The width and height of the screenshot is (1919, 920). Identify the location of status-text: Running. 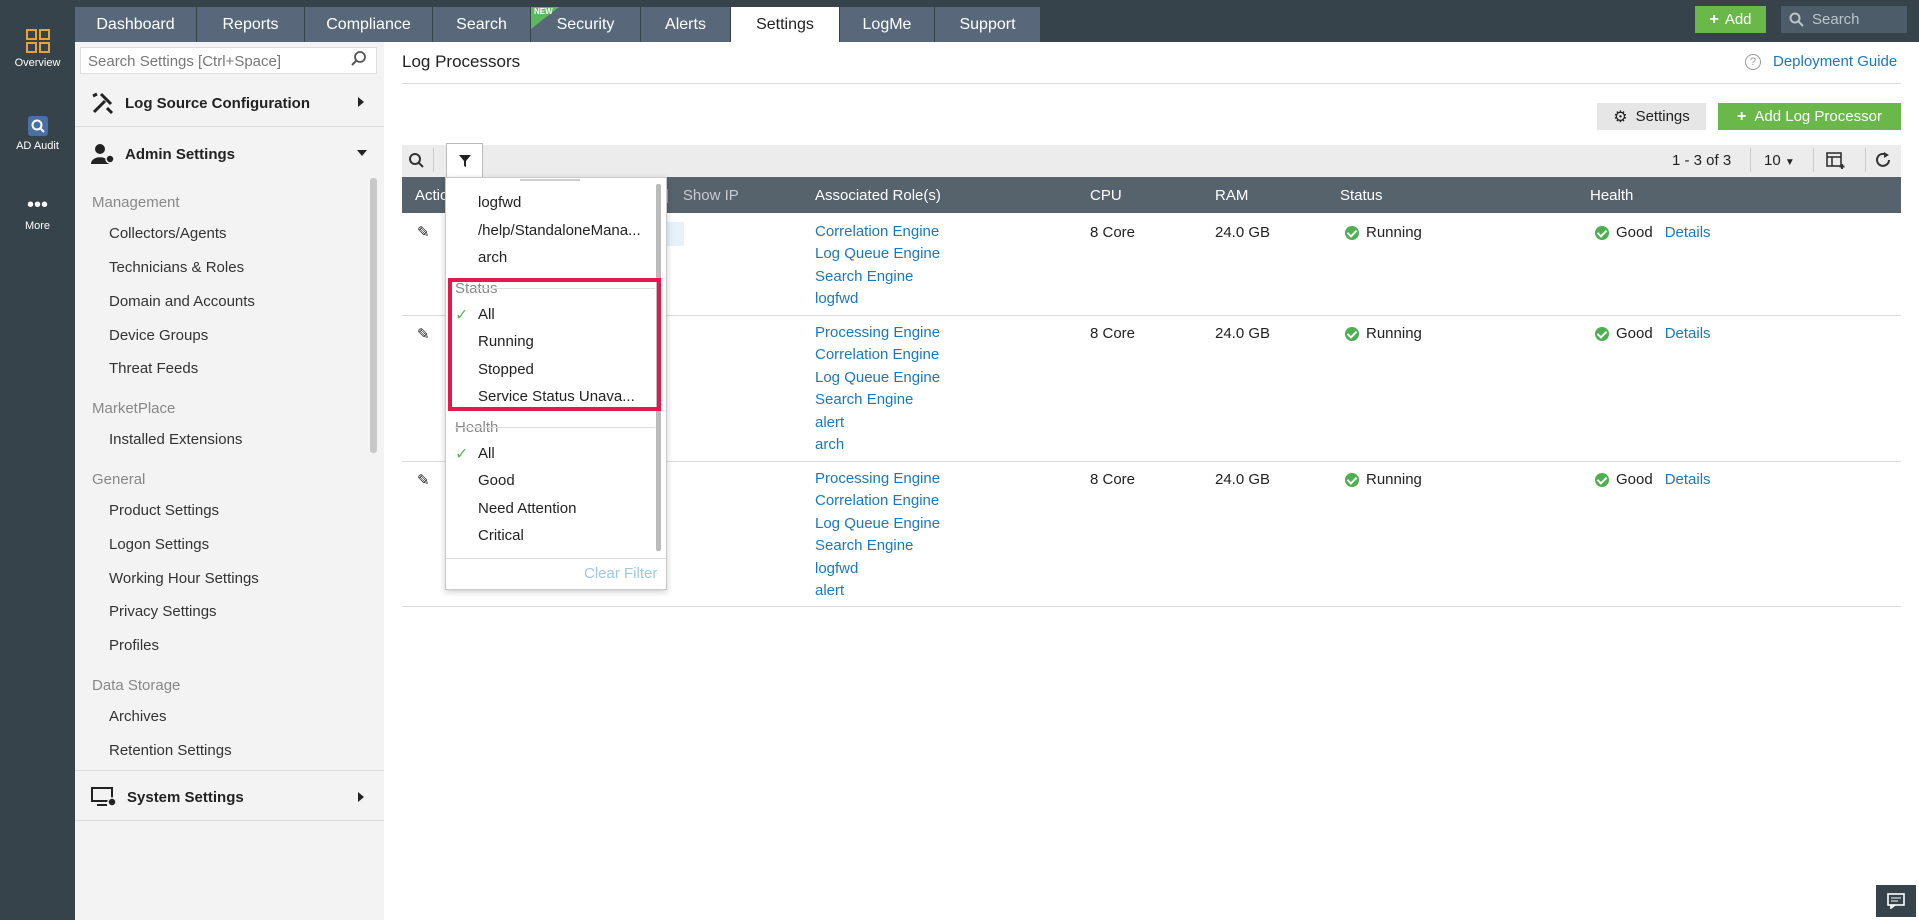
(1394, 333).